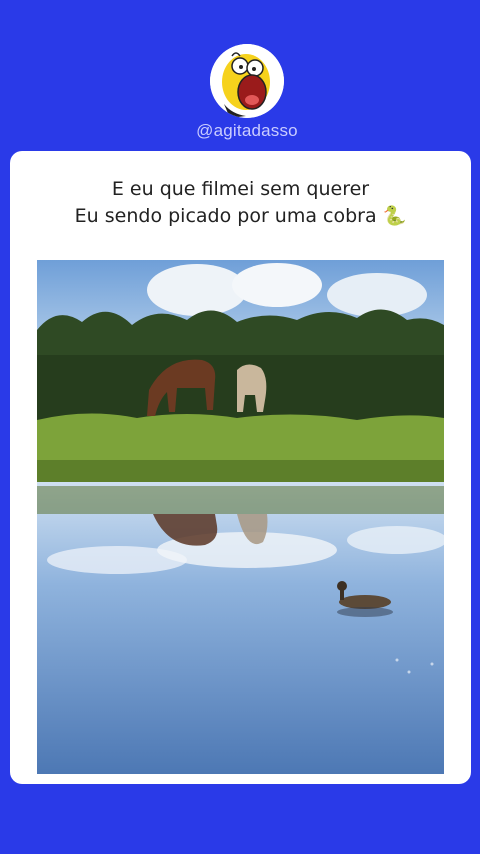 The width and height of the screenshot is (480, 854). I want to click on caption-line-2: Eu sendo picado por uma cobra 🐍, so click(240, 216).